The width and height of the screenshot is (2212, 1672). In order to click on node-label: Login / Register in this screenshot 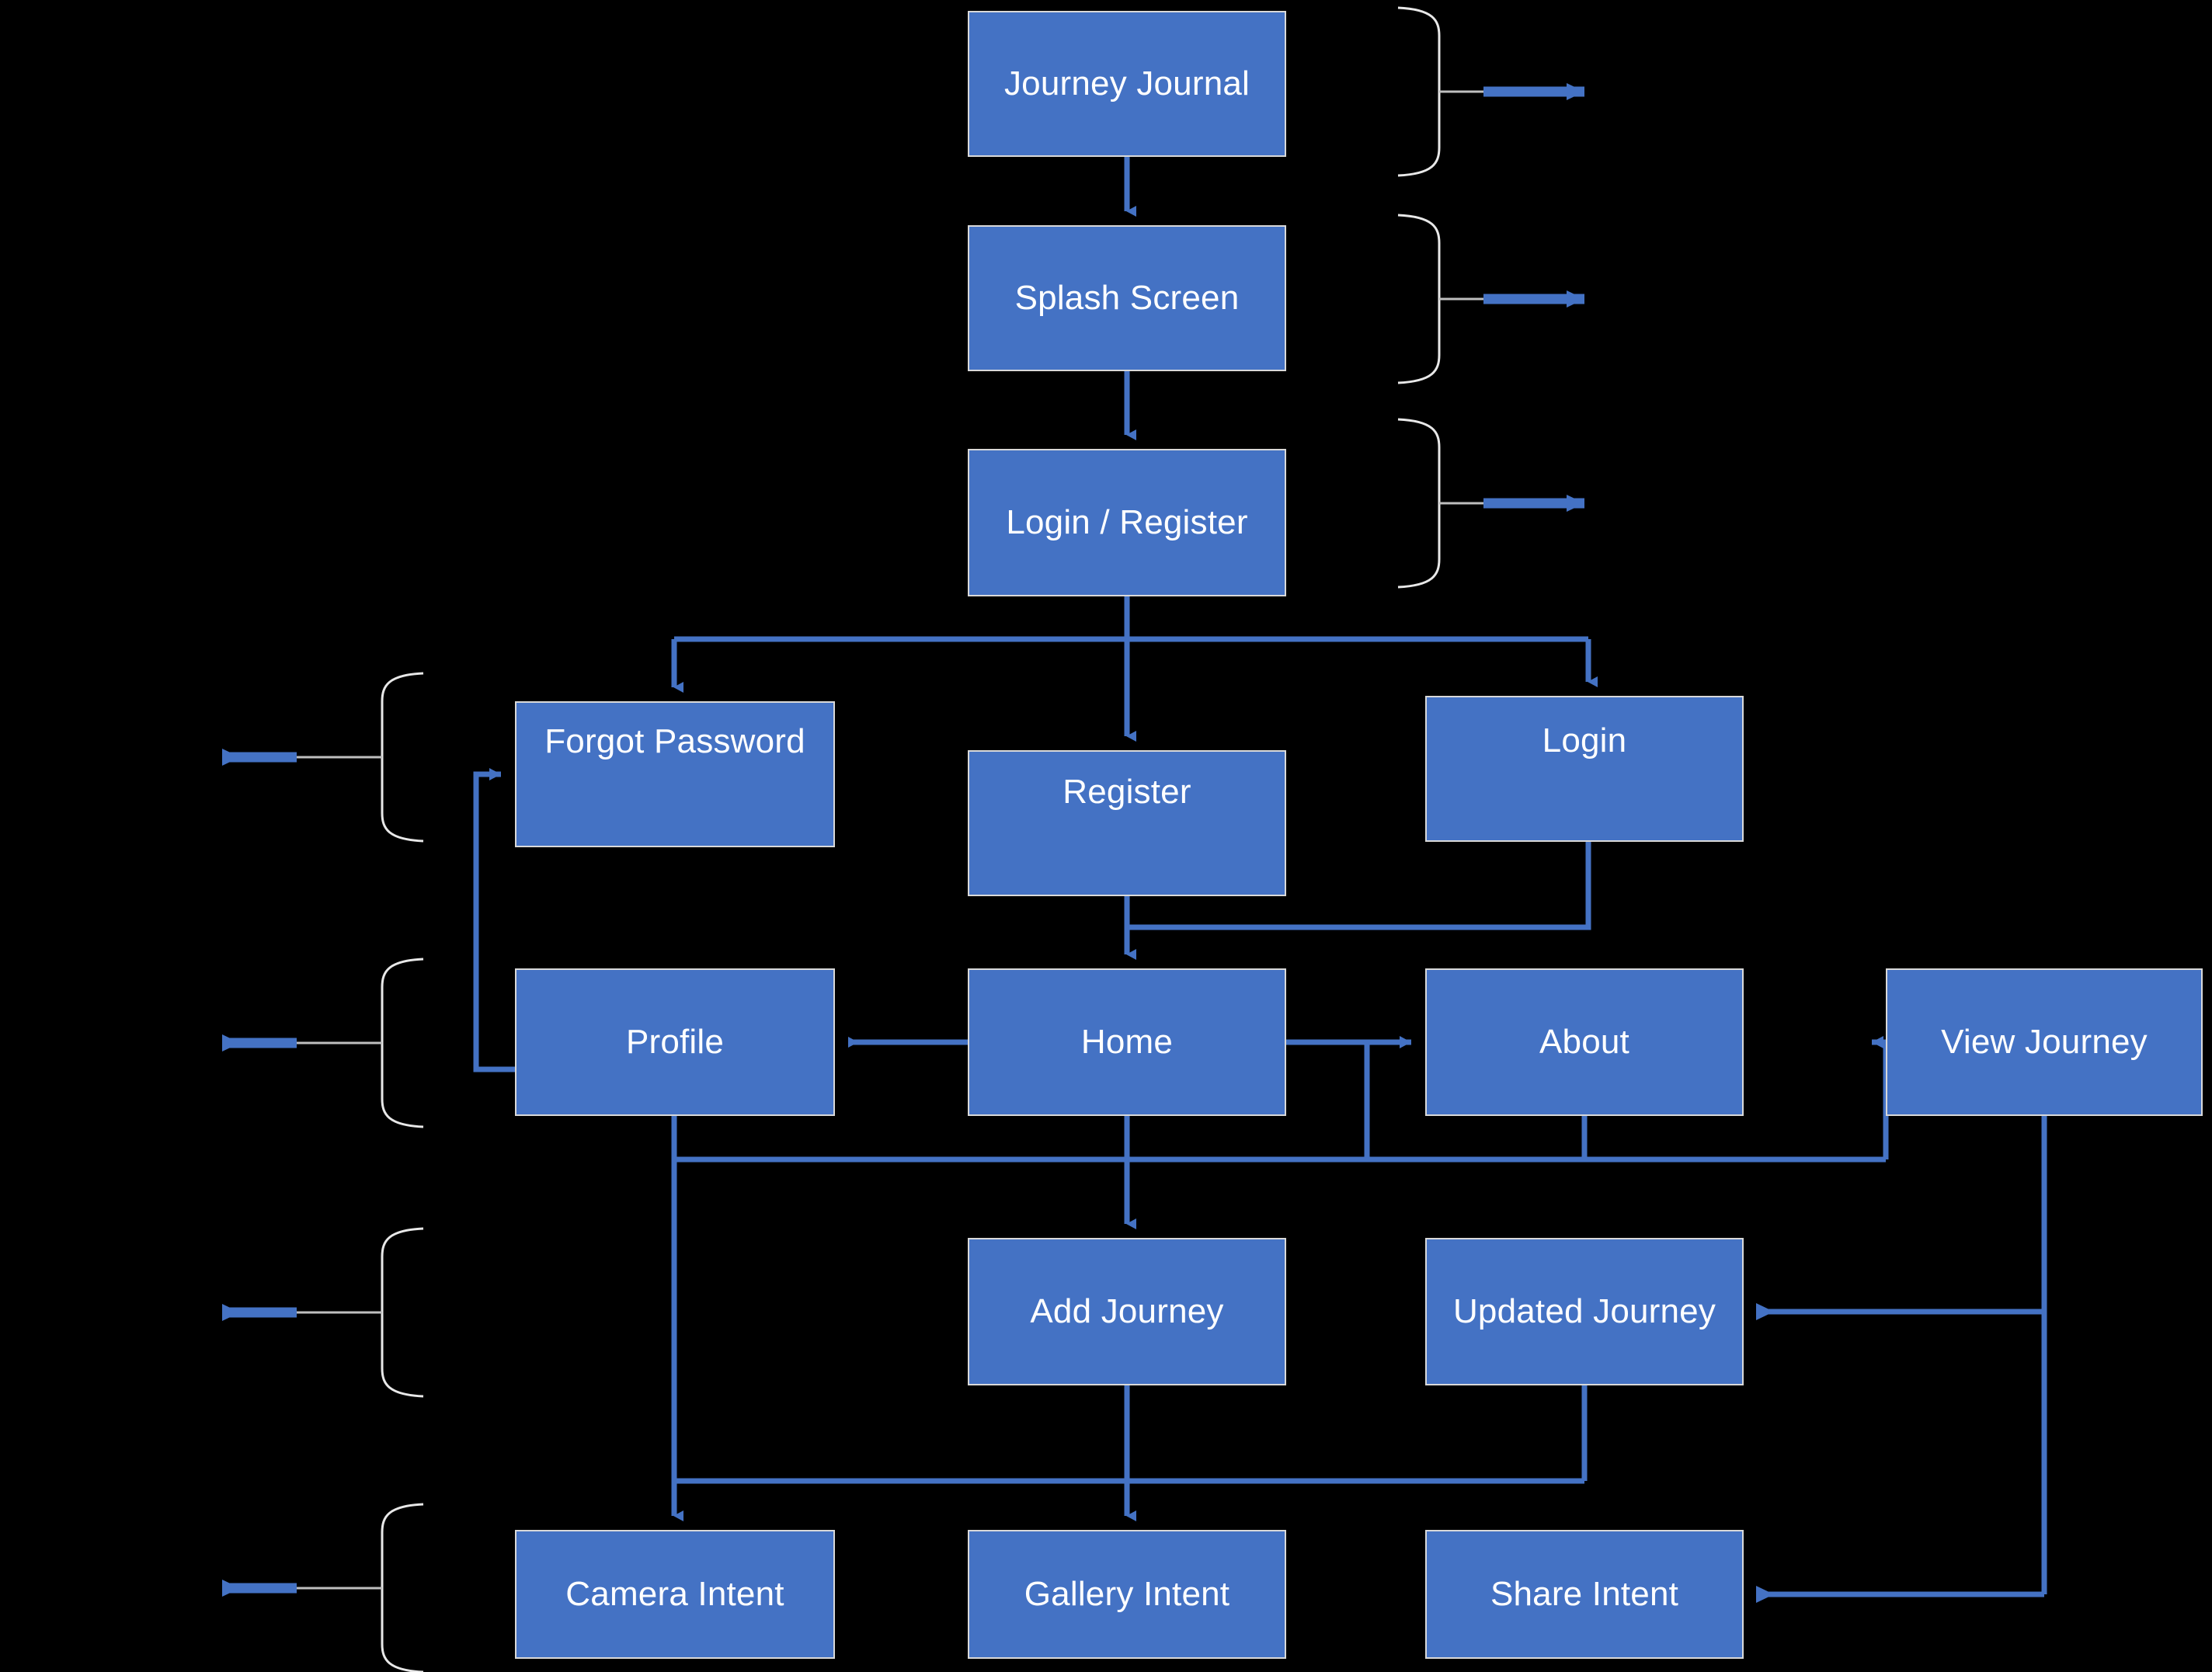, I will do `click(1127, 521)`.